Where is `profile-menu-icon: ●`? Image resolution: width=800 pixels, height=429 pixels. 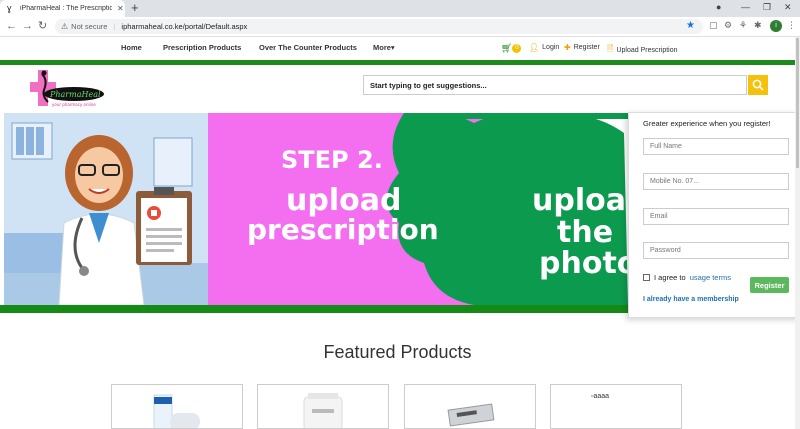 profile-menu-icon: ● is located at coordinates (718, 7).